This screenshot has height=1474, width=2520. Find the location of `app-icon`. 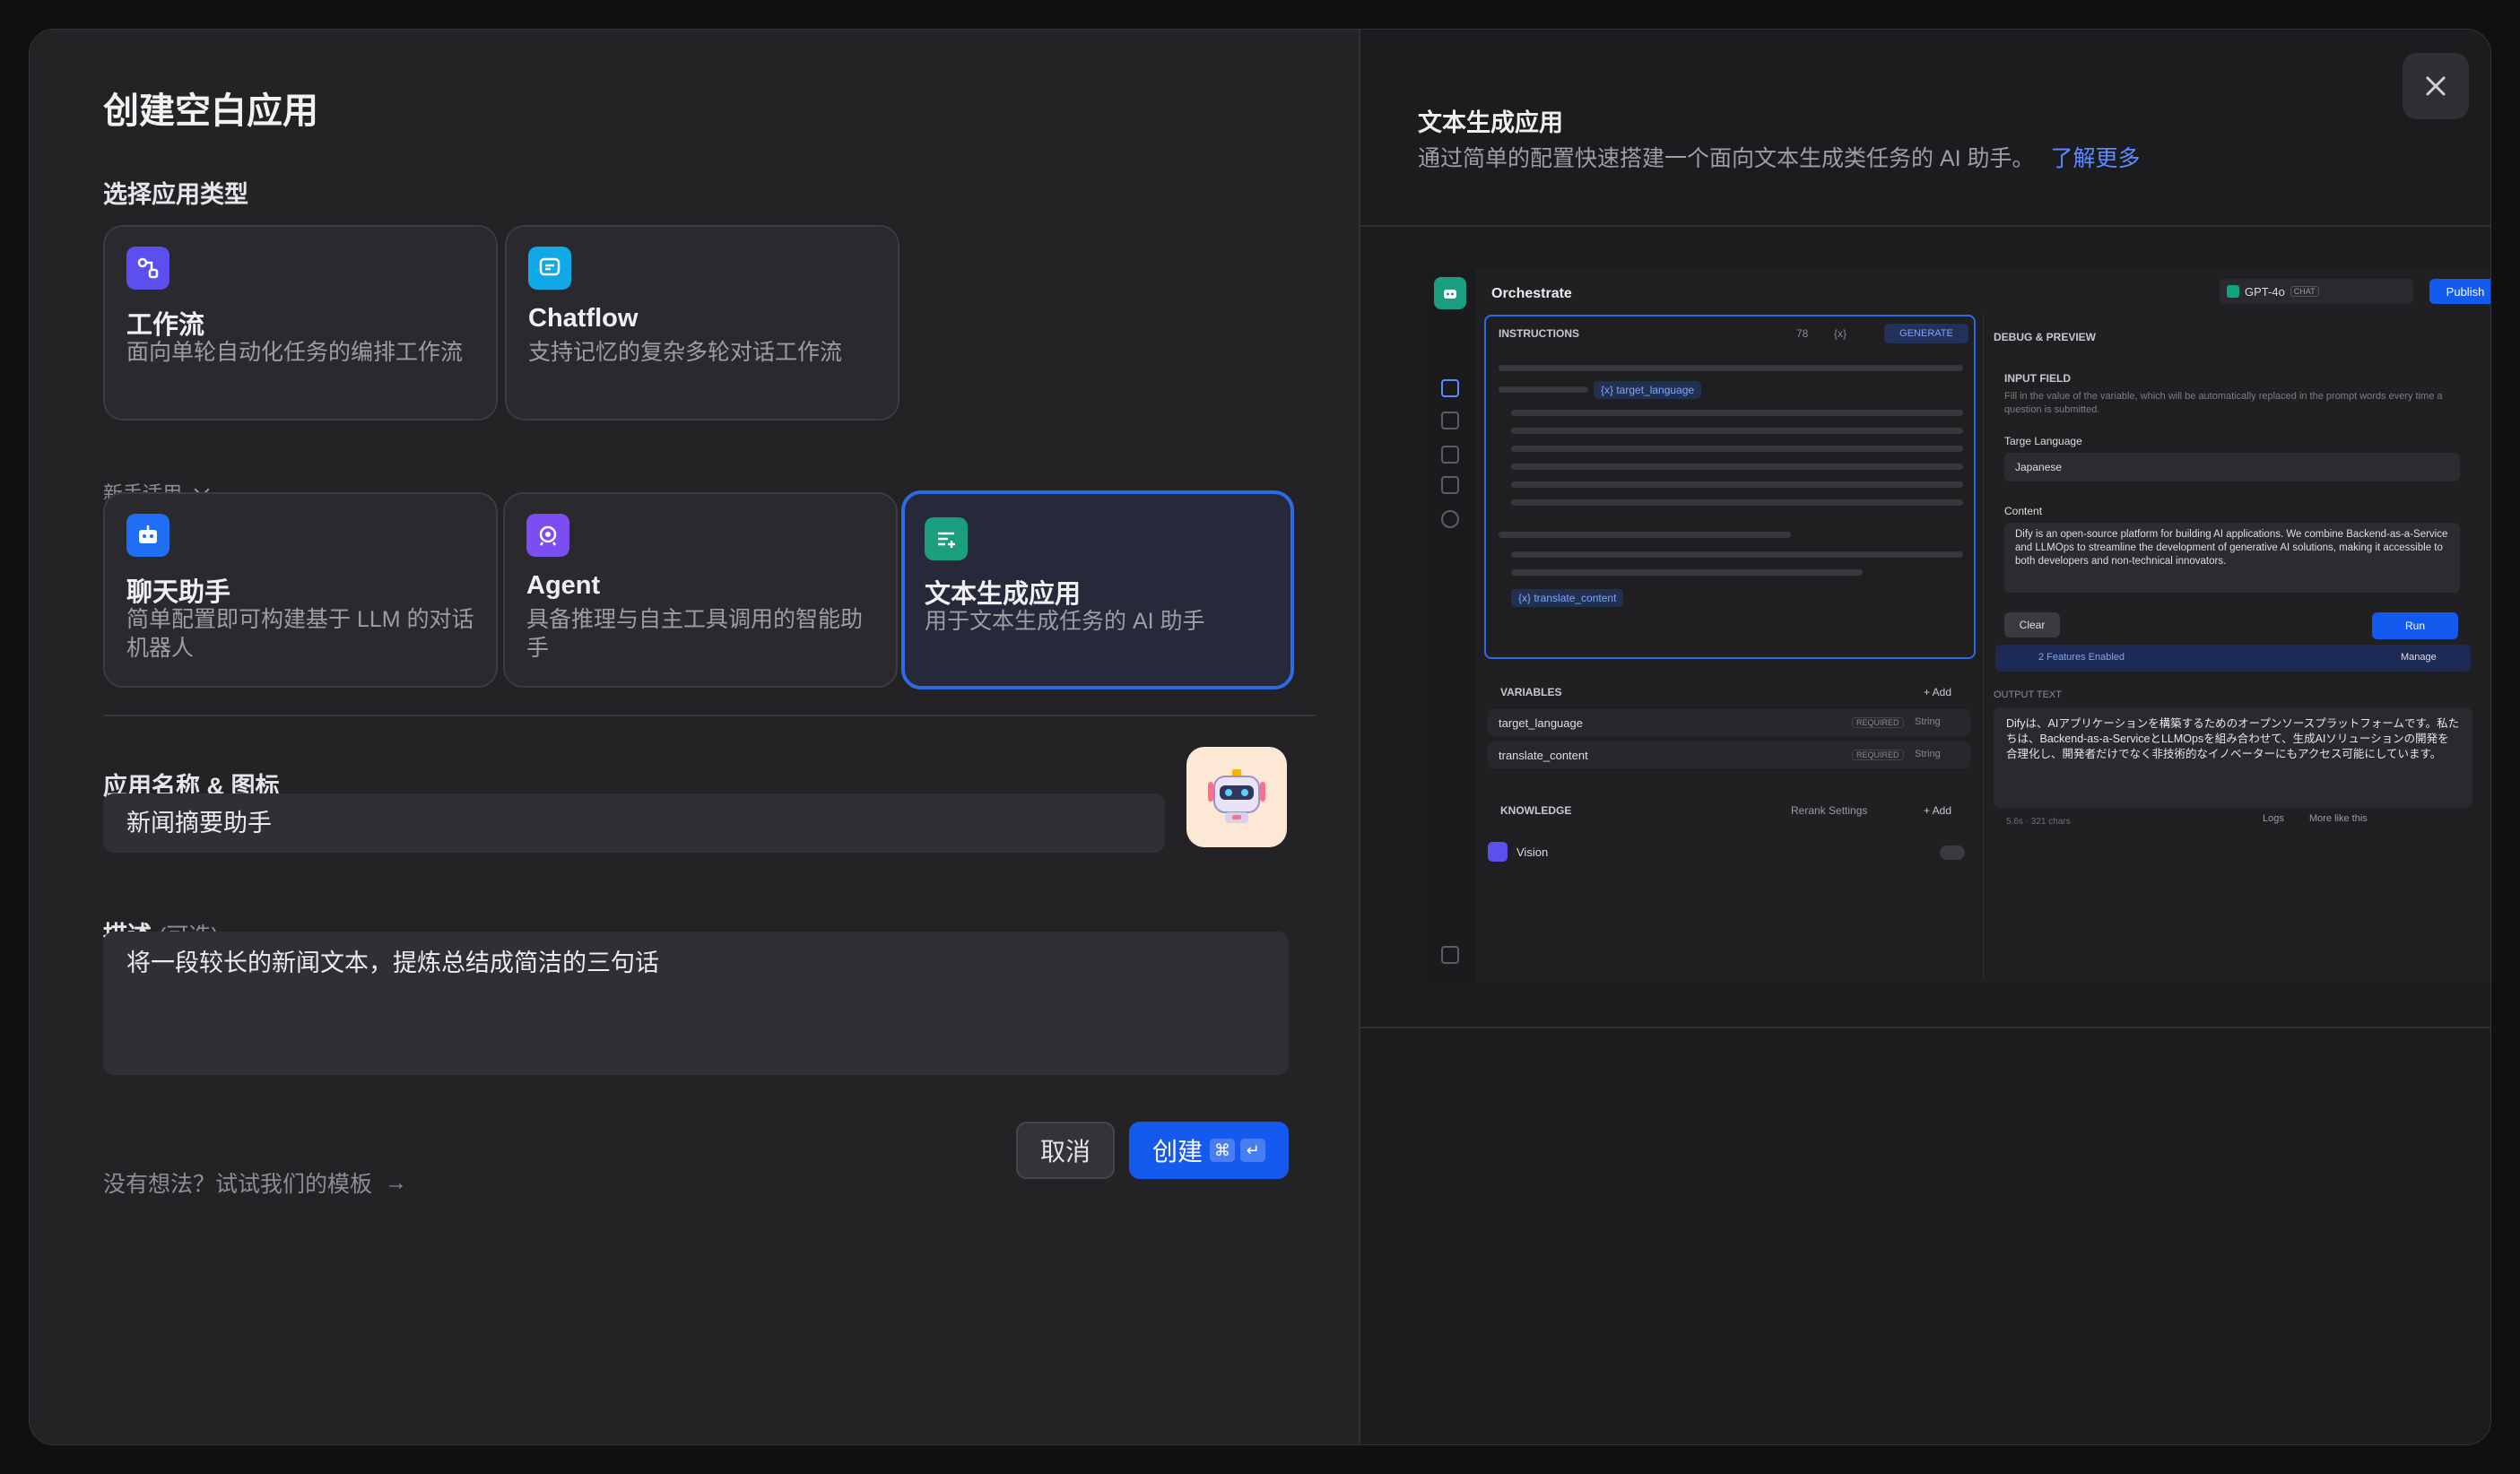

app-icon is located at coordinates (1450, 293).